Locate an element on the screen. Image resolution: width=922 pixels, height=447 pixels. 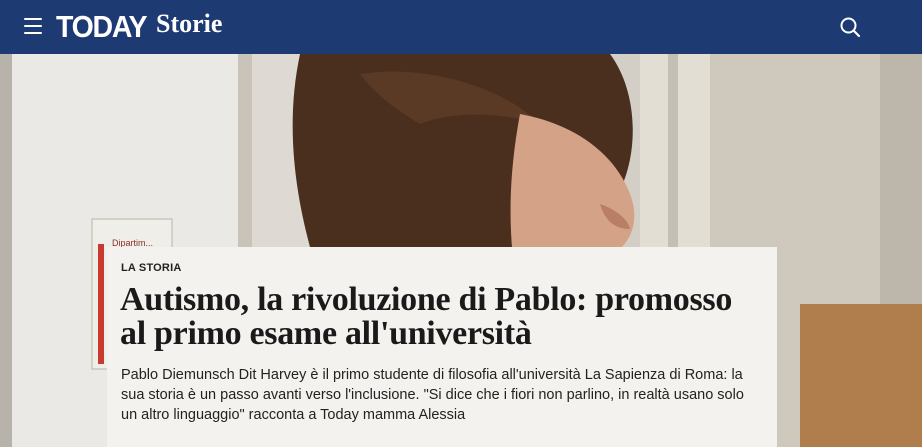
hamburger-menu-icon is located at coordinates (34, 26).